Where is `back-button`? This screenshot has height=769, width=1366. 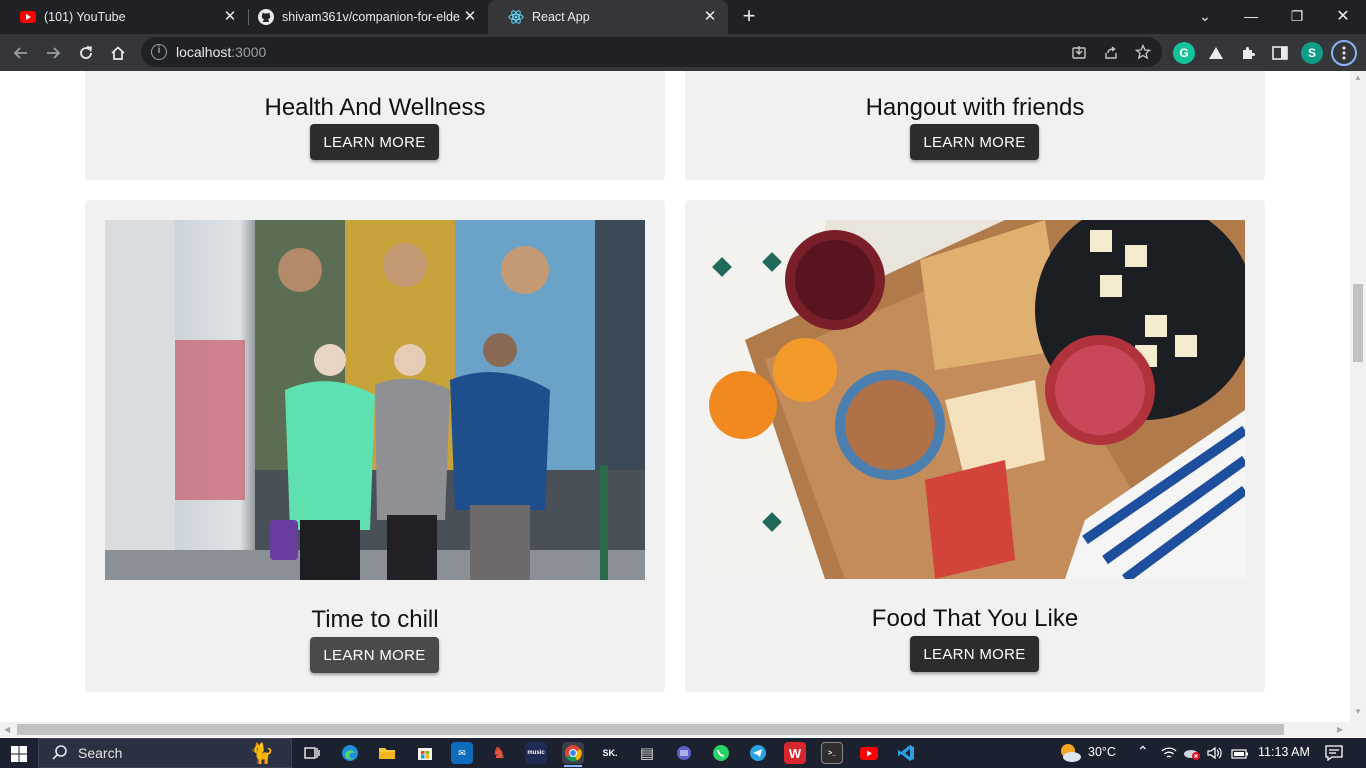
back-button is located at coordinates (21, 53).